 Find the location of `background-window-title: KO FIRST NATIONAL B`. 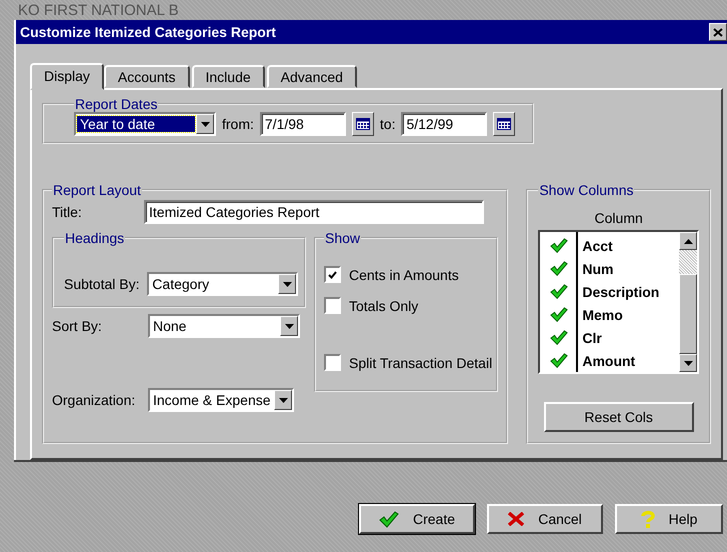

background-window-title: KO FIRST NATIONAL B is located at coordinates (98, 10).